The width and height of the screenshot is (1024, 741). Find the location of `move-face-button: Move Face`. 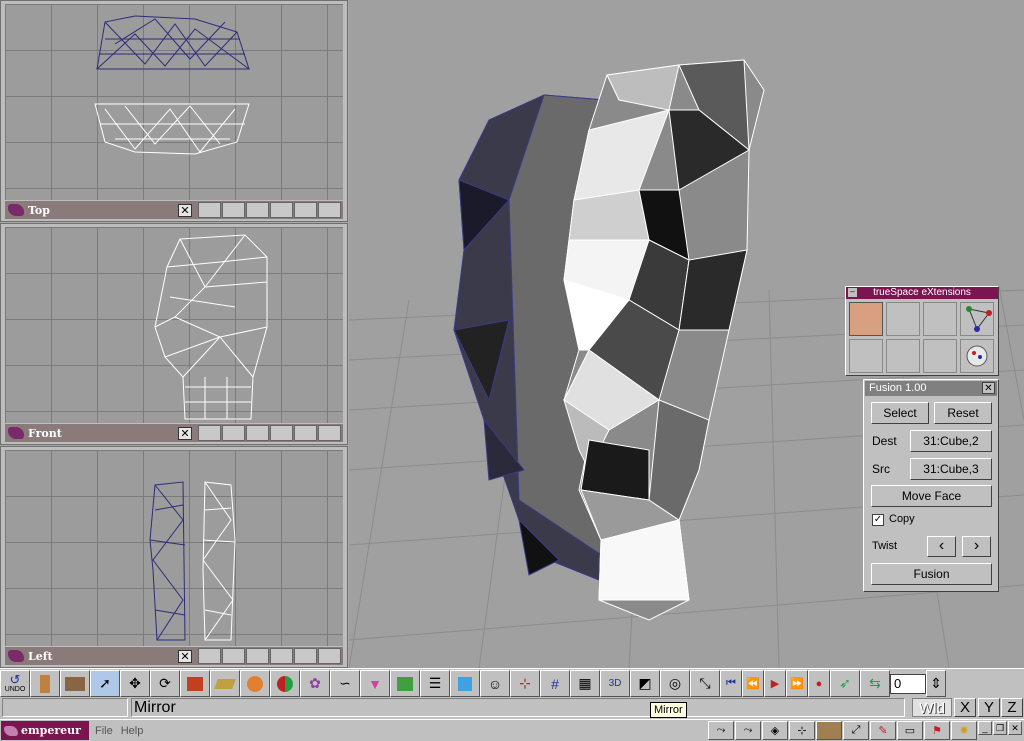

move-face-button: Move Face is located at coordinates (931, 496).